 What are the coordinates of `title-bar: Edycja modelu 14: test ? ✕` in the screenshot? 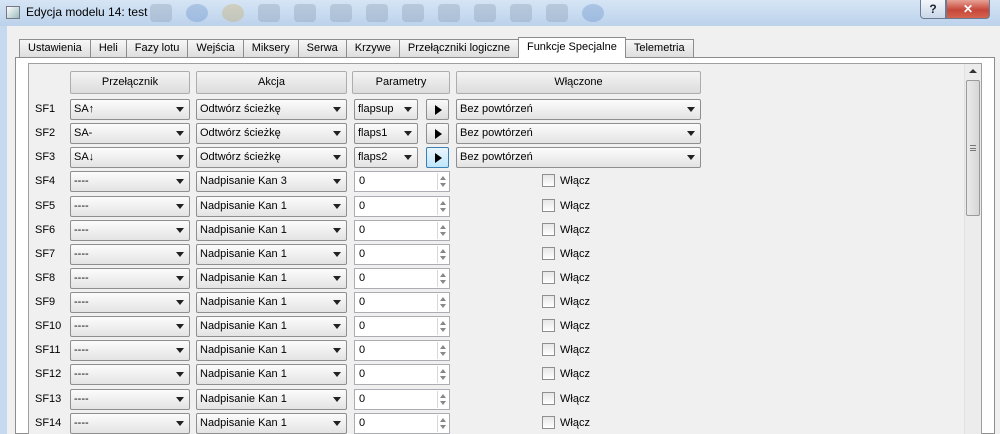 It's located at (500, 13).